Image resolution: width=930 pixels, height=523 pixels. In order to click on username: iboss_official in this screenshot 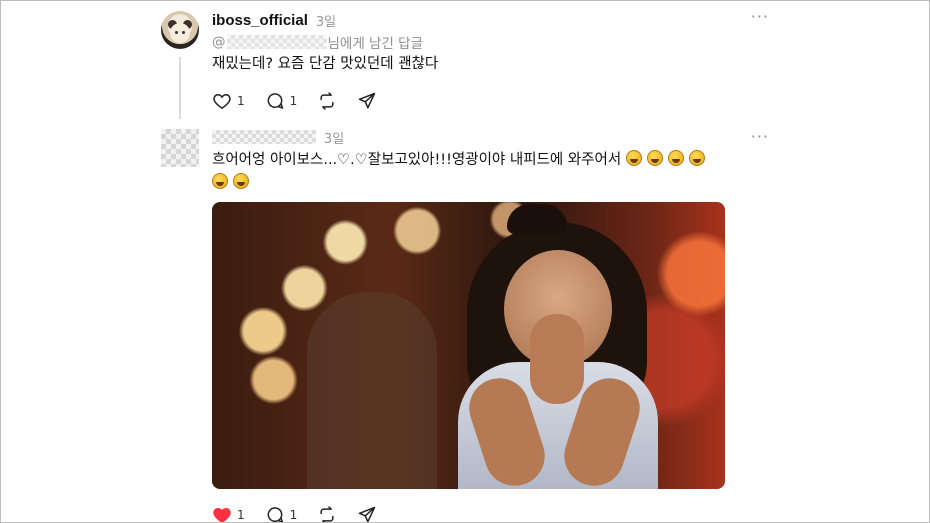, I will do `click(260, 20)`.